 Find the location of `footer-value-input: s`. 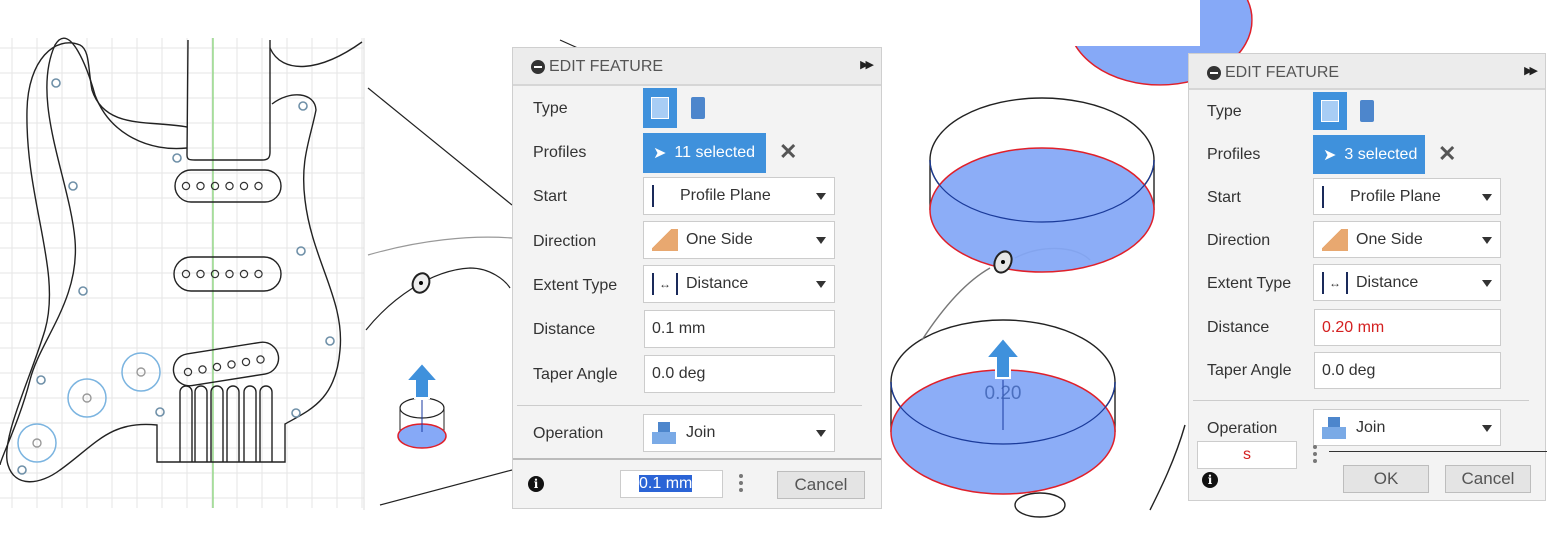

footer-value-input: s is located at coordinates (1247, 455).